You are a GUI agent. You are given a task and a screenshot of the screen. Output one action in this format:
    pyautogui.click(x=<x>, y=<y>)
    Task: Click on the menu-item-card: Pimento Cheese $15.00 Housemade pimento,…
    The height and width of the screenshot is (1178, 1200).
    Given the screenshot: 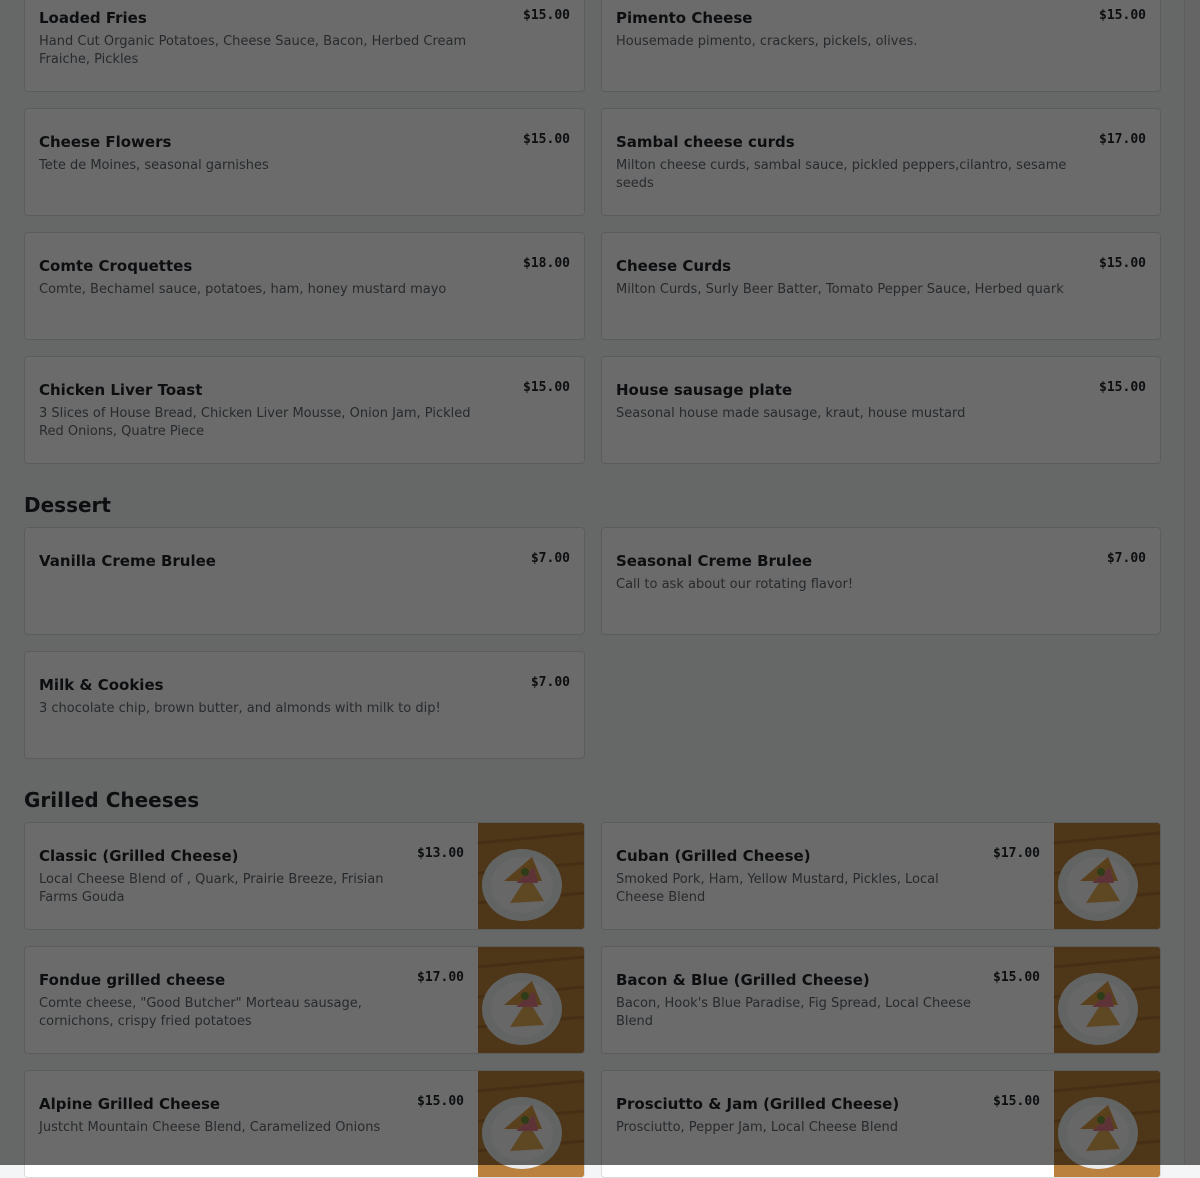 What is the action you would take?
    pyautogui.click(x=881, y=46)
    